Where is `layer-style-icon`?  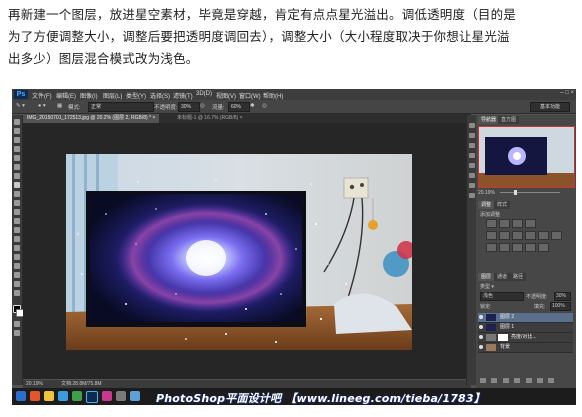
layer-style-icon is located at coordinates (494, 380).